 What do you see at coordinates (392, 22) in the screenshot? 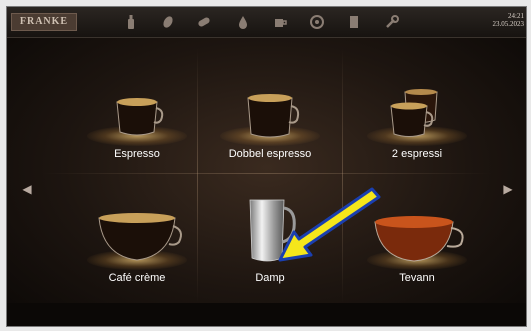
I see `wrench-icon` at bounding box center [392, 22].